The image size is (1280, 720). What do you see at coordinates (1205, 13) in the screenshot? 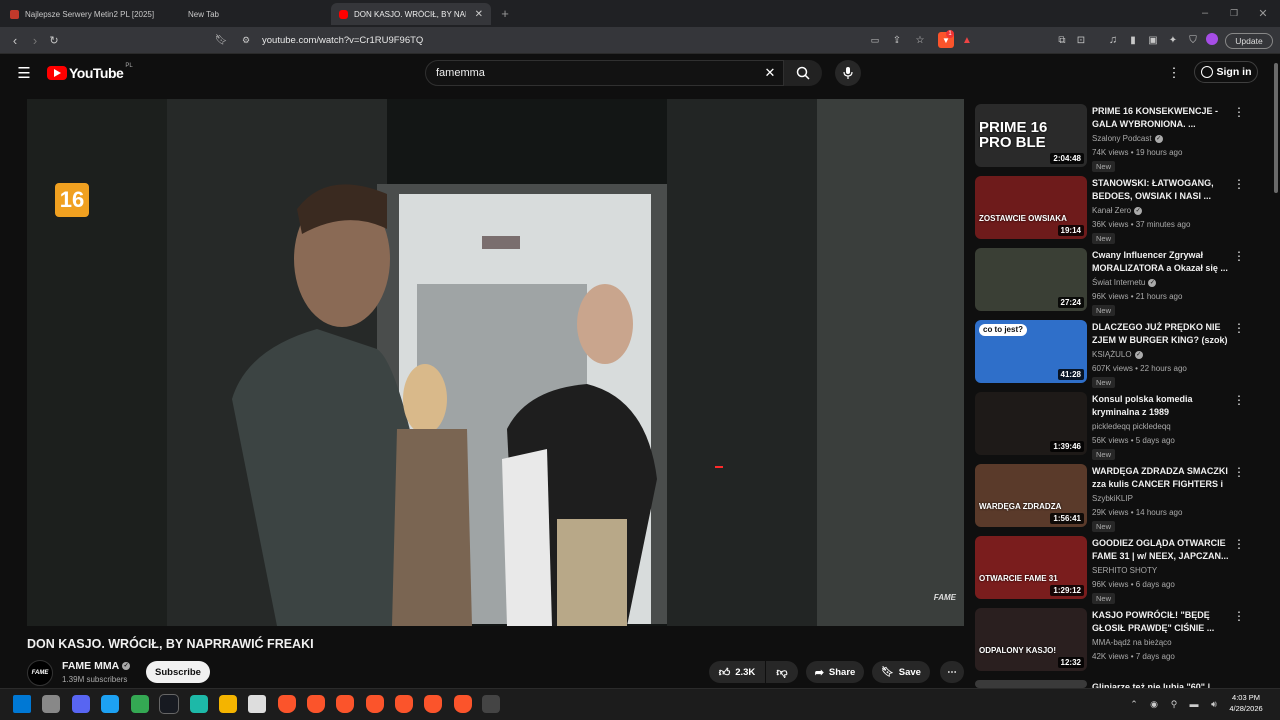
I see `minimize-icon: –` at bounding box center [1205, 13].